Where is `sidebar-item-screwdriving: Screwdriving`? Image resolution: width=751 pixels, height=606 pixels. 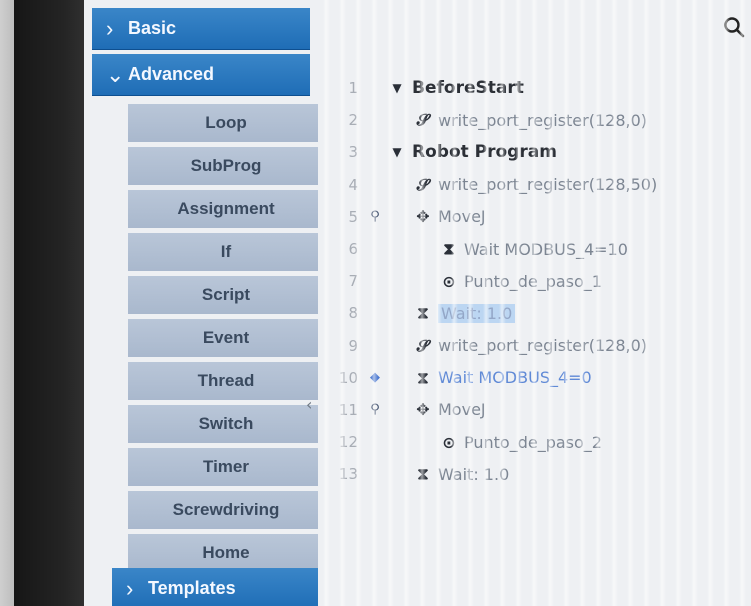
sidebar-item-screwdriving: Screwdriving is located at coordinates (223, 510).